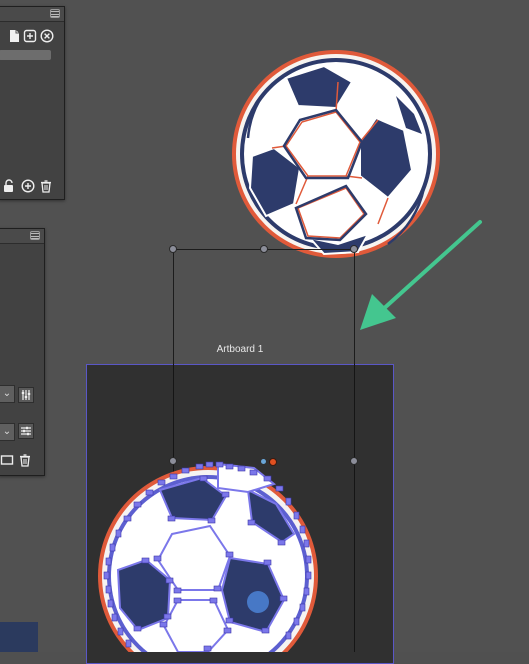 The height and width of the screenshot is (664, 529). I want to click on rectangle-icon, so click(7, 460).